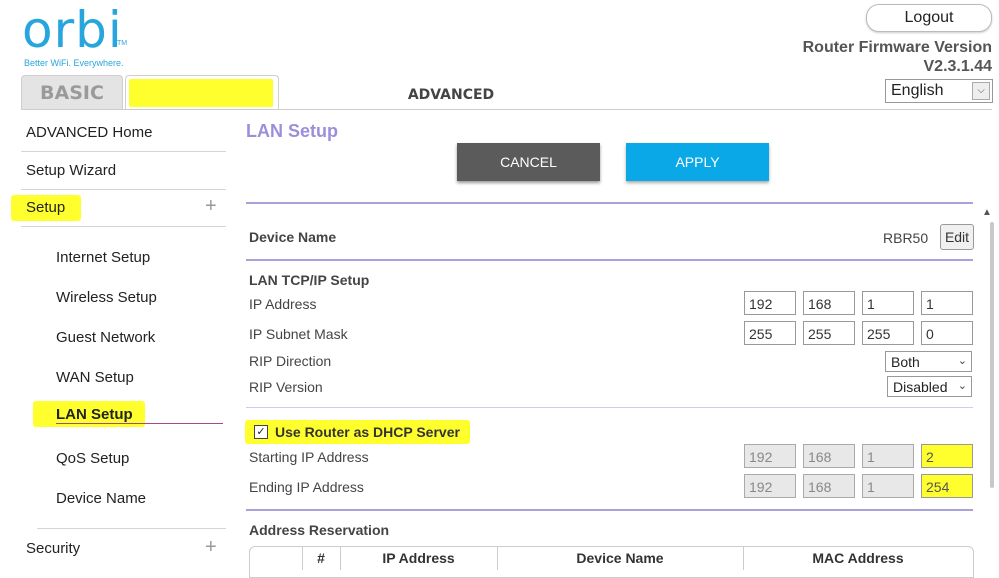 The image size is (999, 578). I want to click on address-reservation-heading: Address Reservation, so click(319, 530).